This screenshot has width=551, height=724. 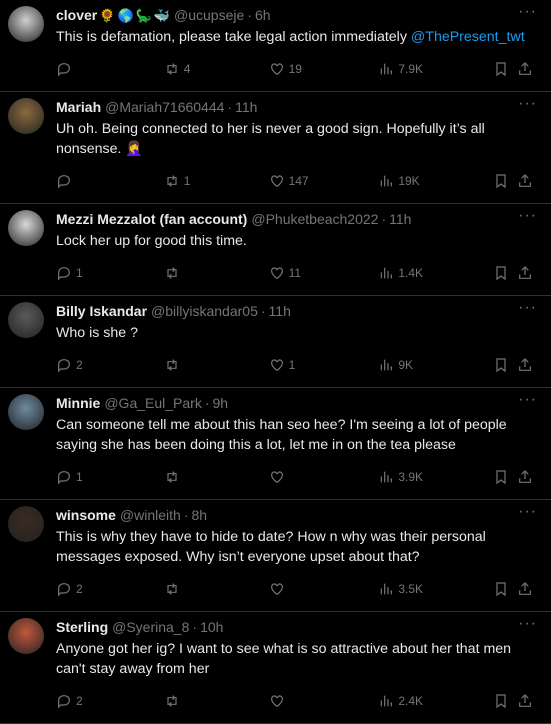 I want to click on retweet-button: 1, so click(x=216, y=181).